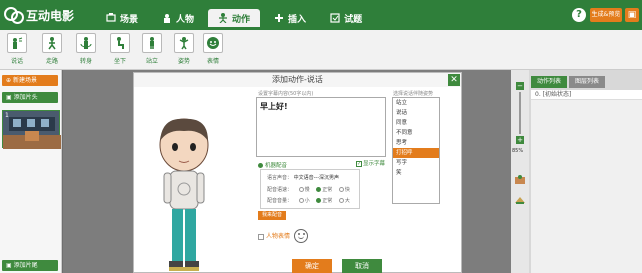  Describe the element at coordinates (549, 82) in the screenshot. I see `tab-action-list: 动作列表` at that location.